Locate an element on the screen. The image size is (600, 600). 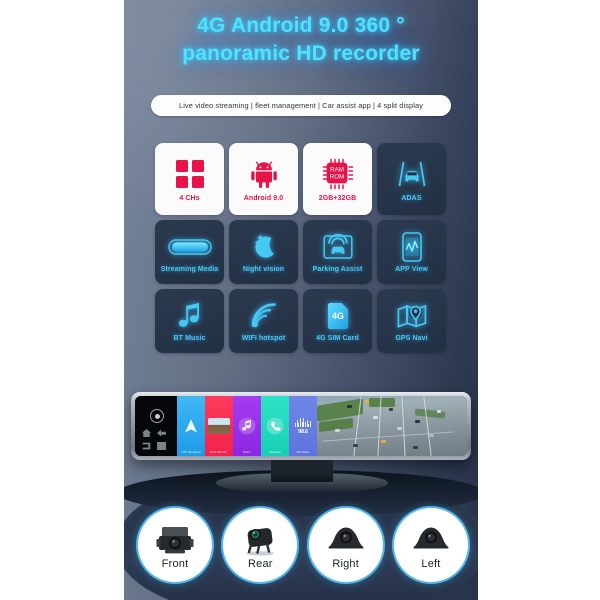
feature-label: Streaming Media is located at coordinates (189, 269).